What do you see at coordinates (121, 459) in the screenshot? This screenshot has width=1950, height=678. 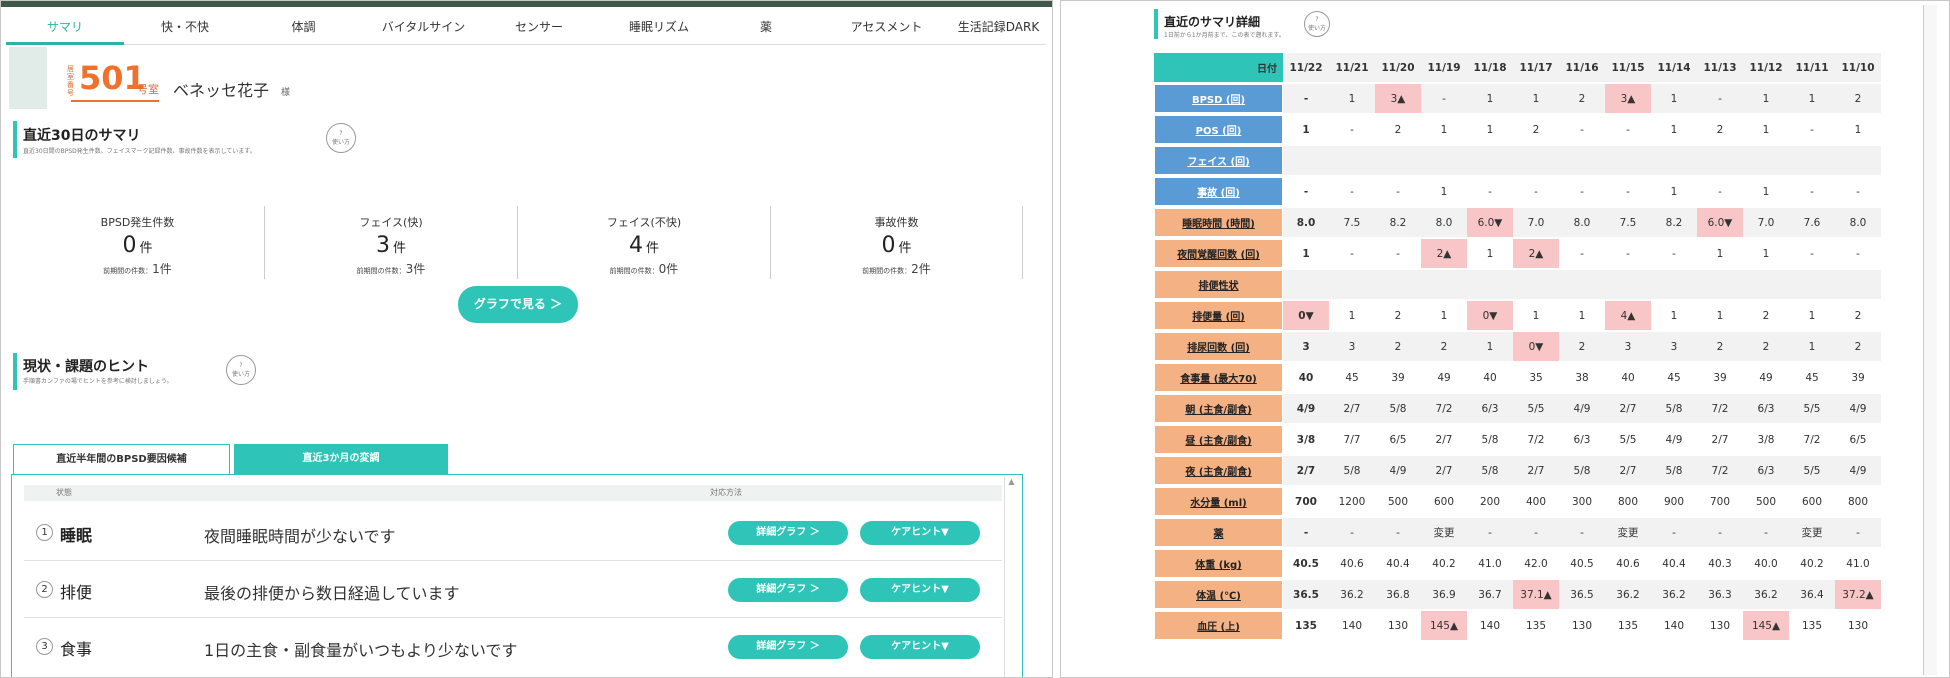 I see `tab-bpsd-factors: 直近半年間のBPSD要因候補` at bounding box center [121, 459].